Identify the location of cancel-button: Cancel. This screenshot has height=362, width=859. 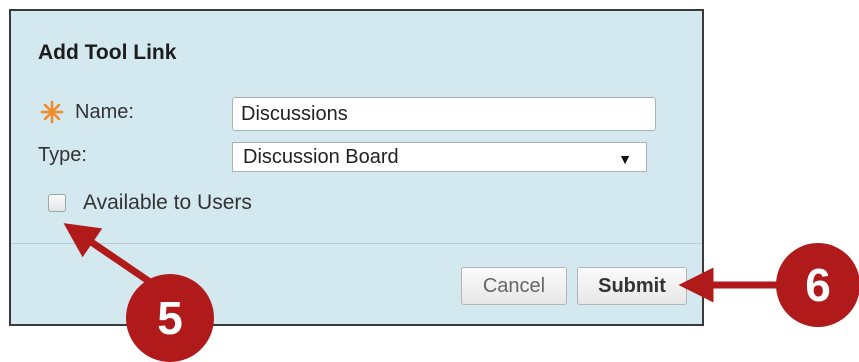
(514, 286).